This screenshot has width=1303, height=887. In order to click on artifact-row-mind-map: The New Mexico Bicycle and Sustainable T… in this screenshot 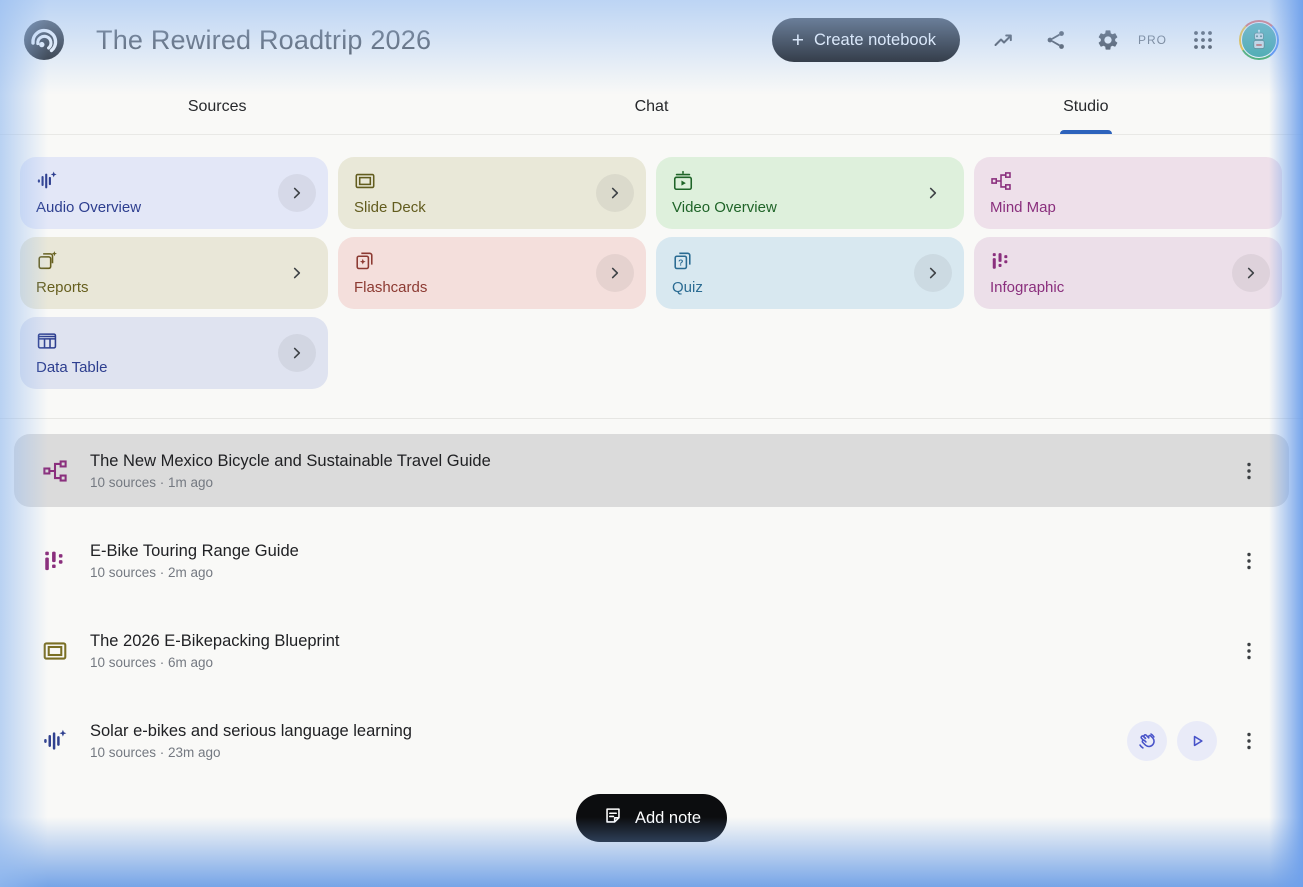, I will do `click(651, 470)`.